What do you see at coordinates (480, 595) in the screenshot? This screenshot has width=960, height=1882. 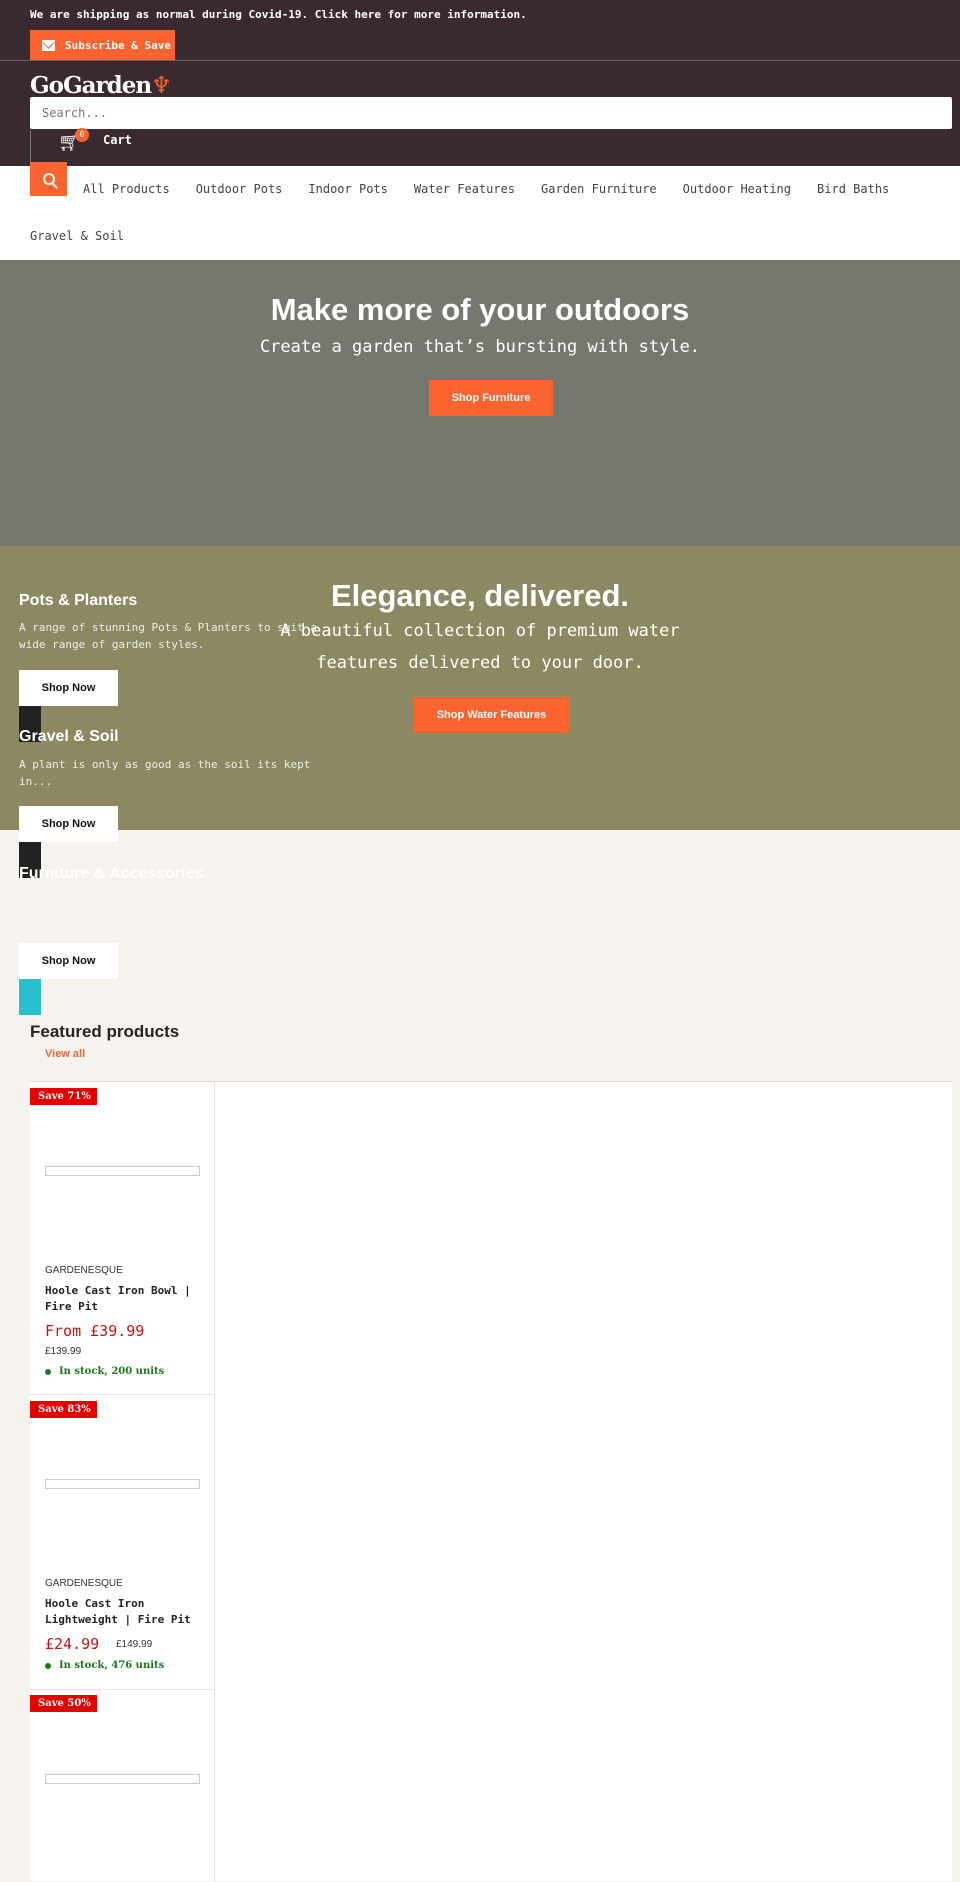 I see `hero-title: Elegance, delivered.` at bounding box center [480, 595].